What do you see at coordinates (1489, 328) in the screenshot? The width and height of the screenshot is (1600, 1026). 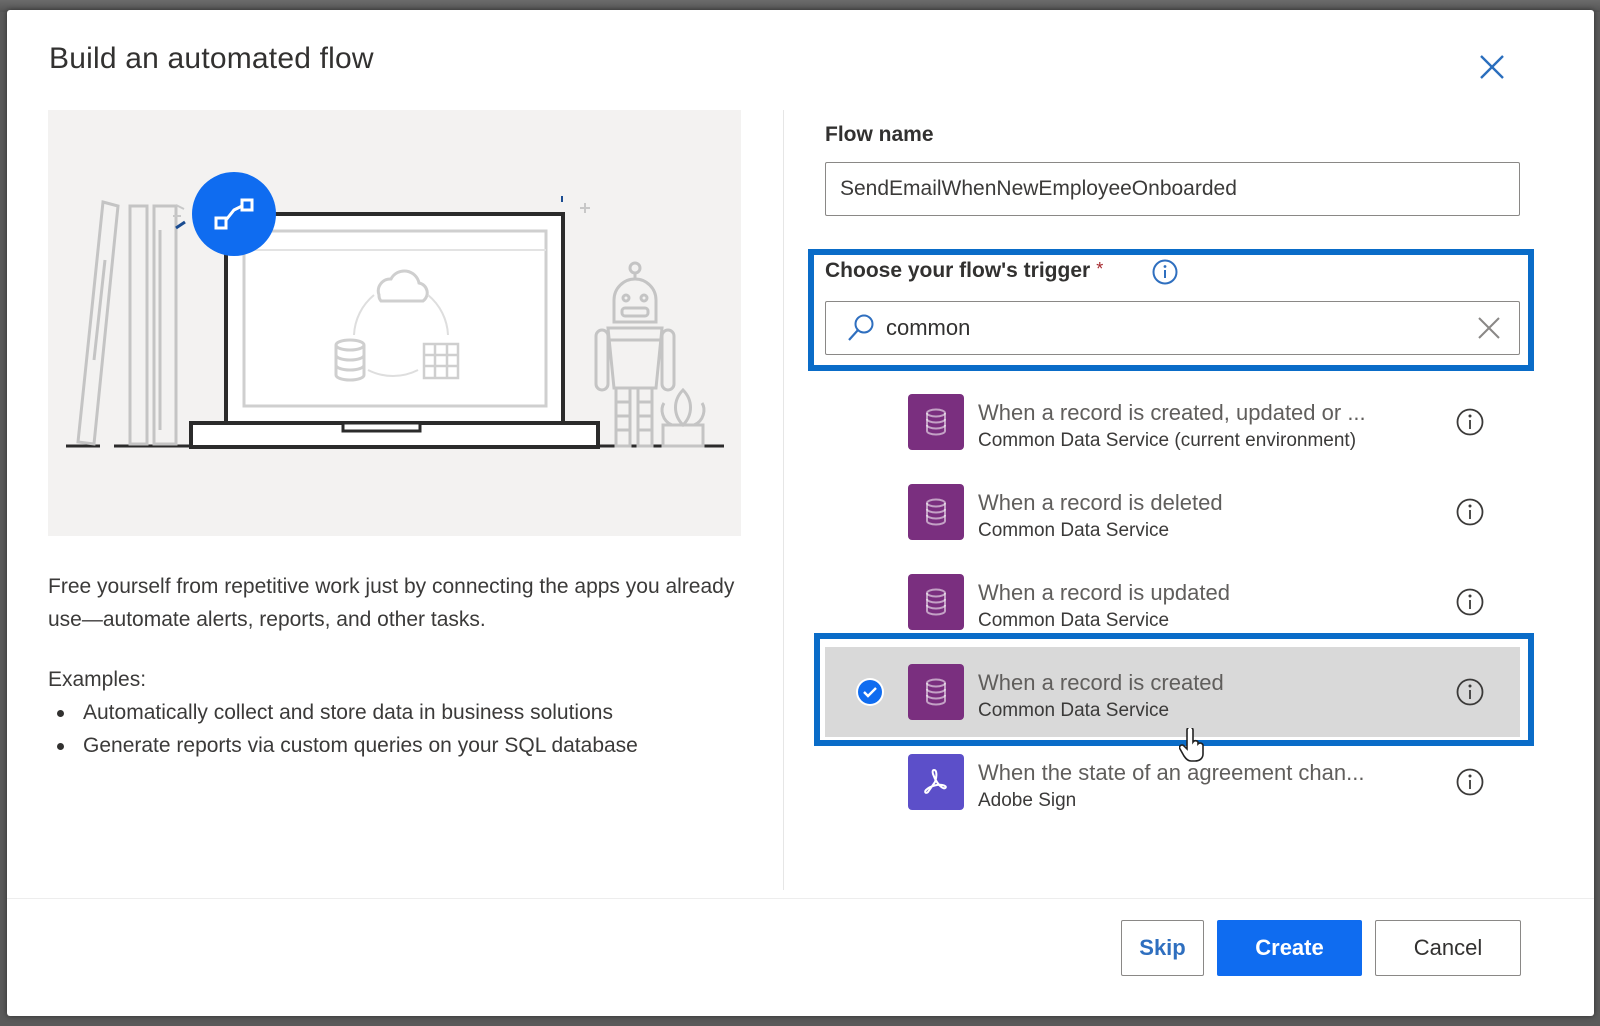 I see `clear-icon` at bounding box center [1489, 328].